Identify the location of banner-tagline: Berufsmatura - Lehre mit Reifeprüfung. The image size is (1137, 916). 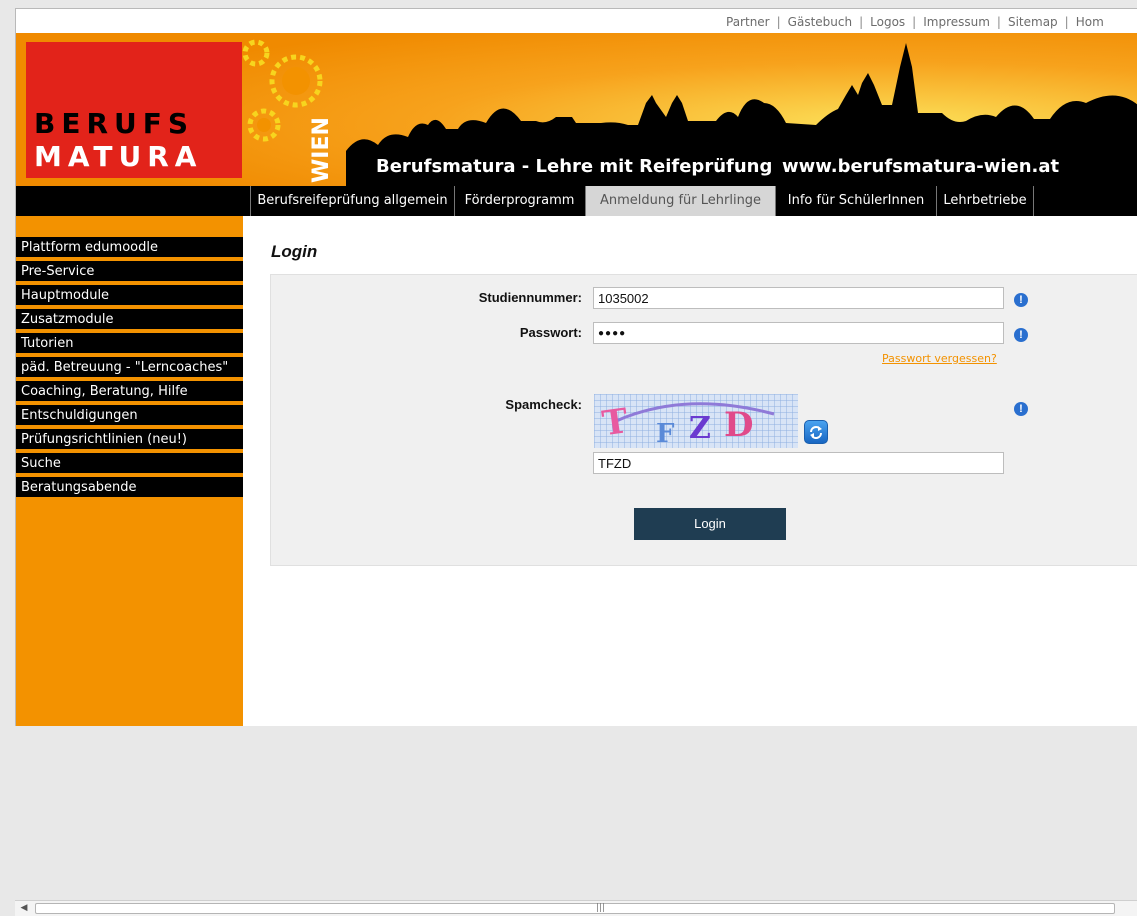
(574, 166).